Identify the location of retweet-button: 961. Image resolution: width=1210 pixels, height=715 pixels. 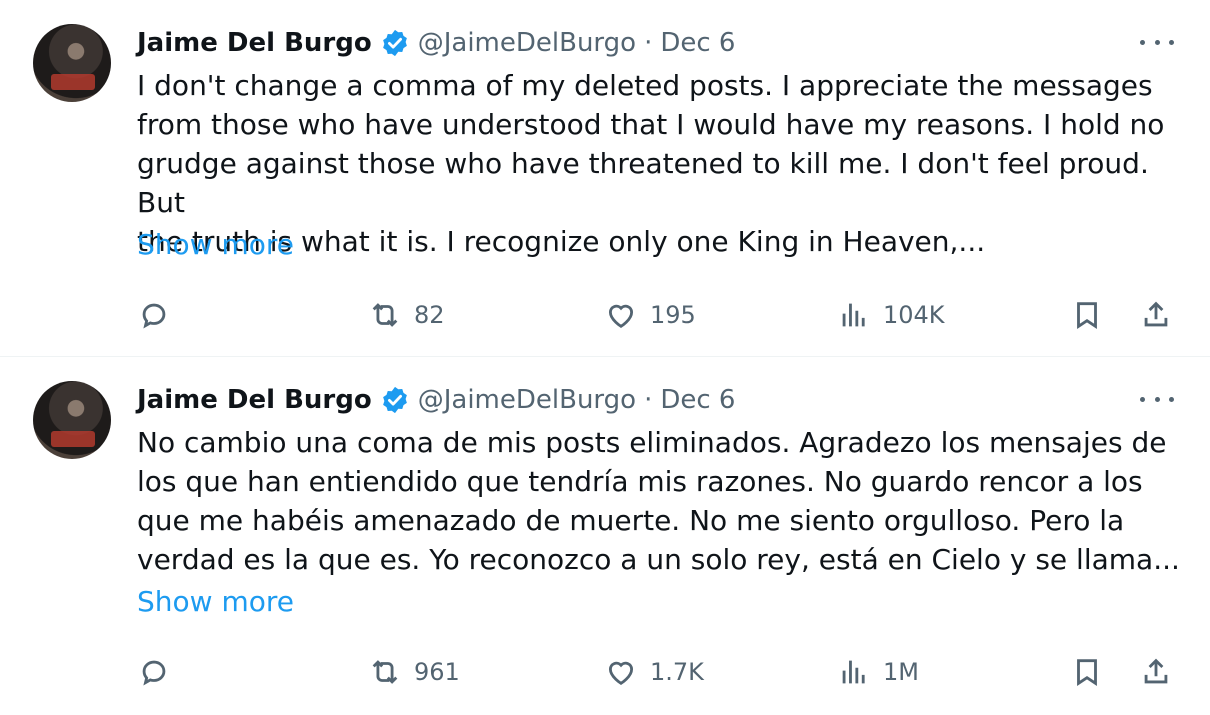
(414, 672).